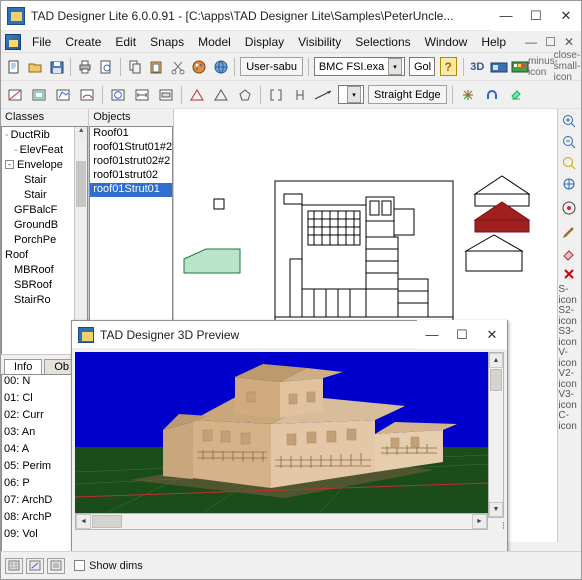  I want to click on layer-toggle-icon, so click(56, 565).